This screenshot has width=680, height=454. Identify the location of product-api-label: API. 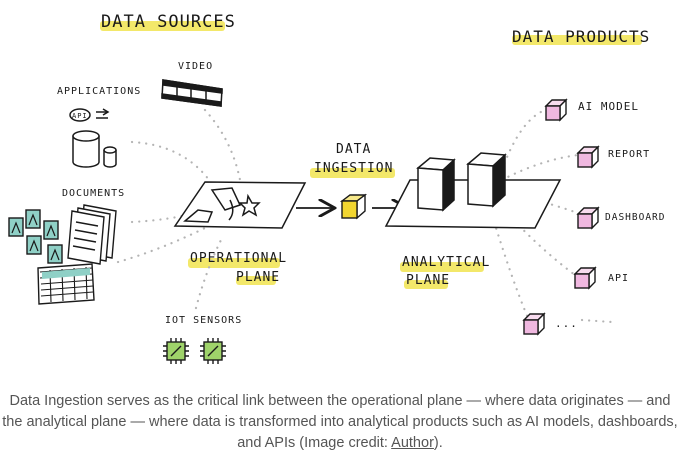
(618, 278).